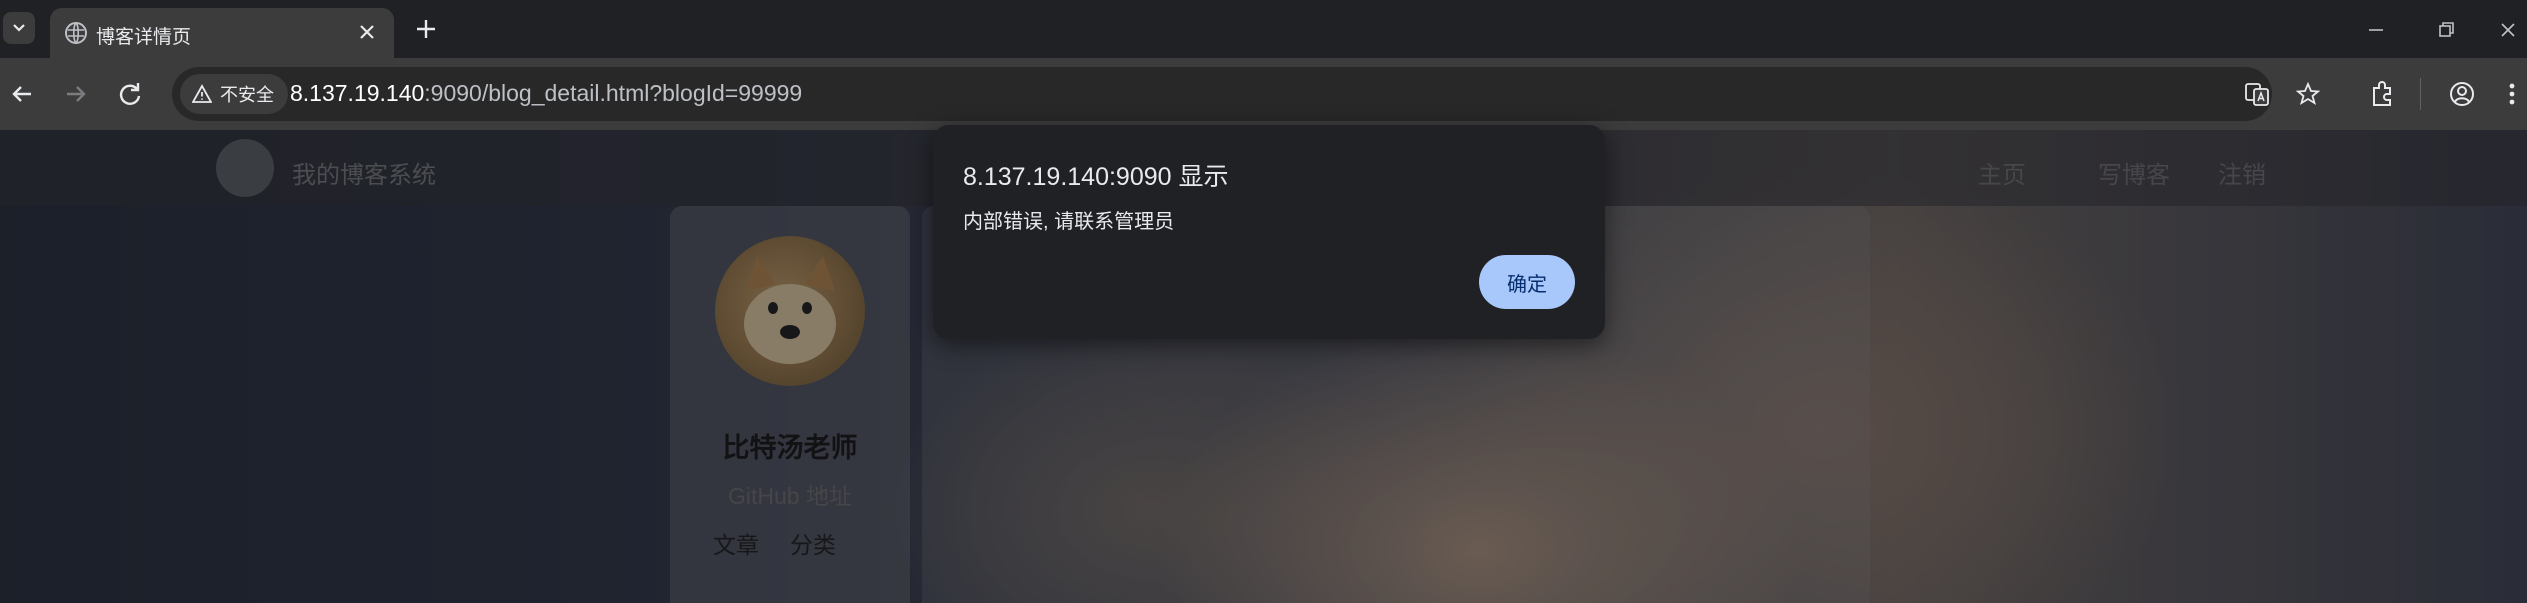  I want to click on security-chip: 不安全, so click(234, 94).